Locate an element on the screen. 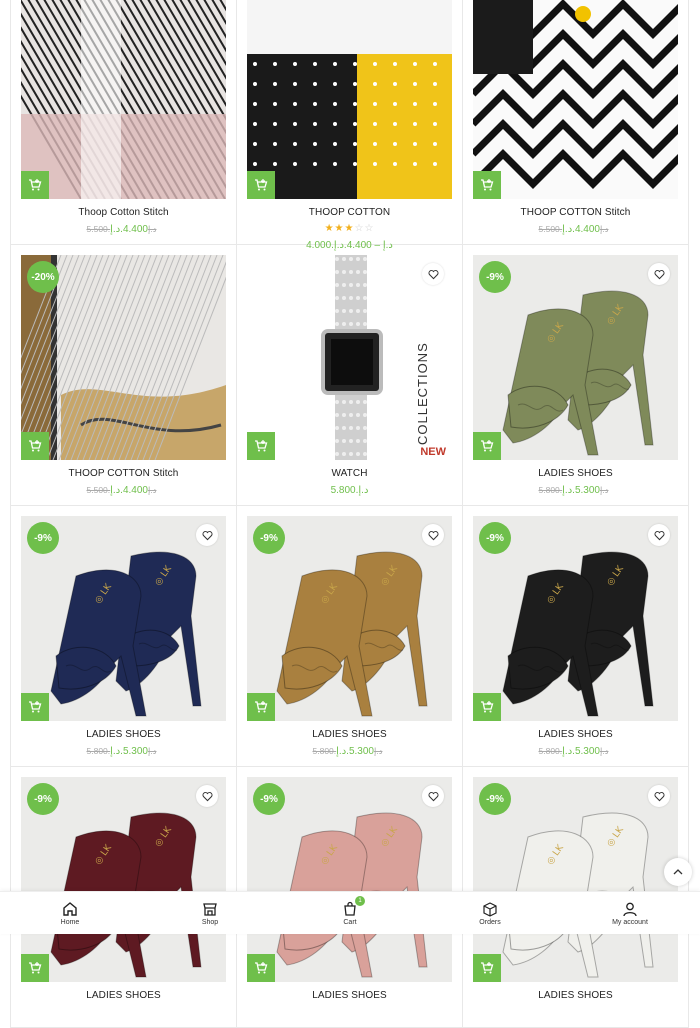  home-icon is located at coordinates (70, 909).